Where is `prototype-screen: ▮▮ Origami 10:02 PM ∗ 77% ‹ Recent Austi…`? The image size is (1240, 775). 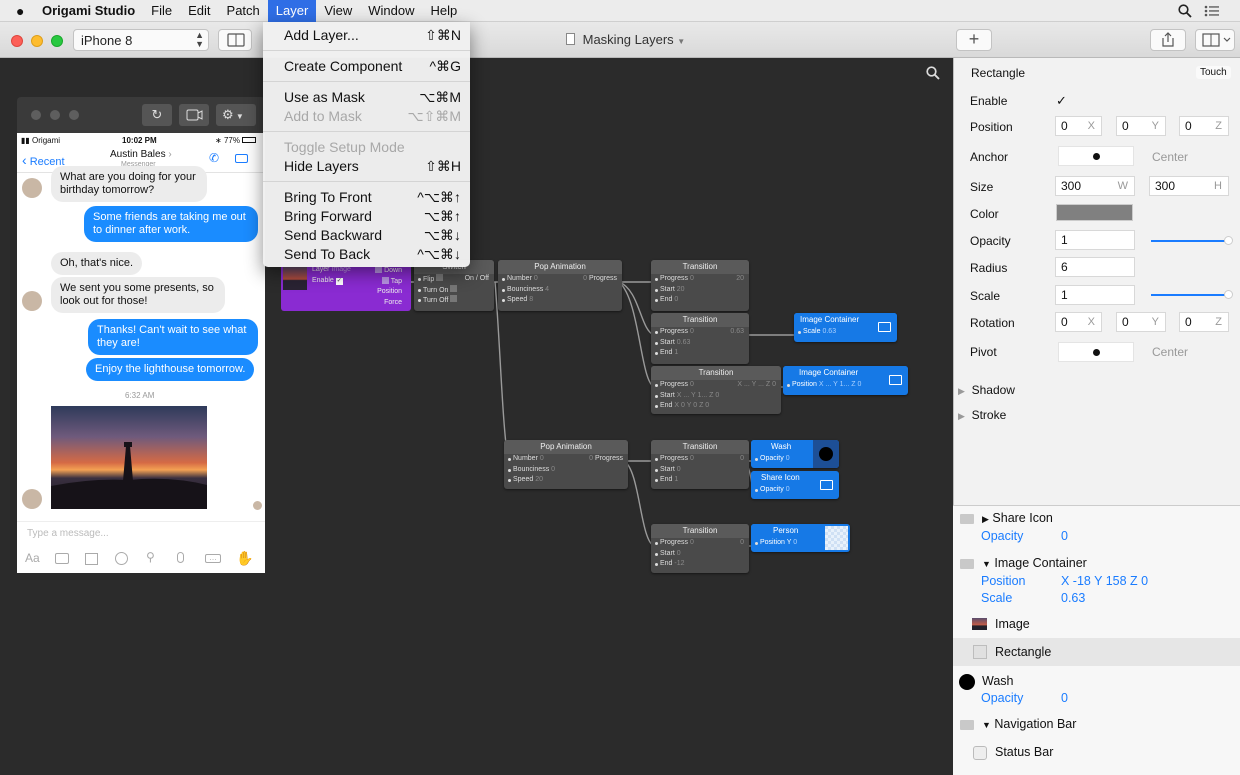 prototype-screen: ▮▮ Origami 10:02 PM ∗ 77% ‹ Recent Austi… is located at coordinates (141, 353).